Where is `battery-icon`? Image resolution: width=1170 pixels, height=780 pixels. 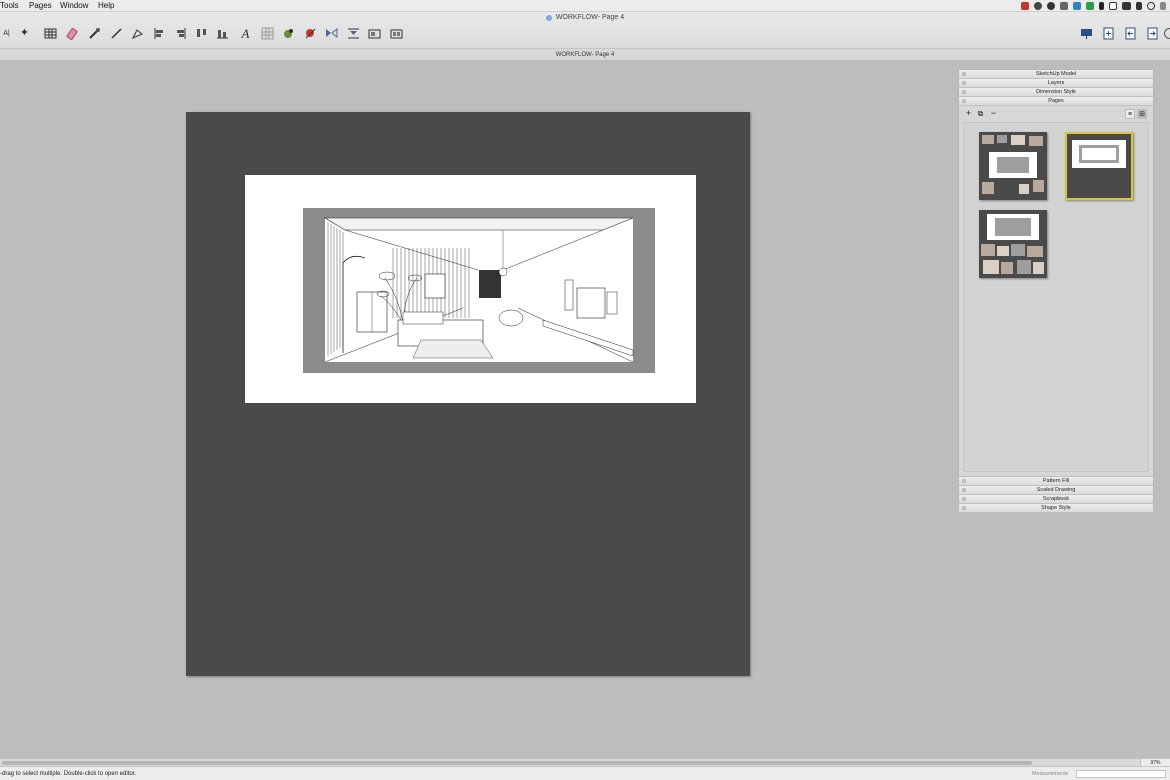 battery-icon is located at coordinates (1090, 6).